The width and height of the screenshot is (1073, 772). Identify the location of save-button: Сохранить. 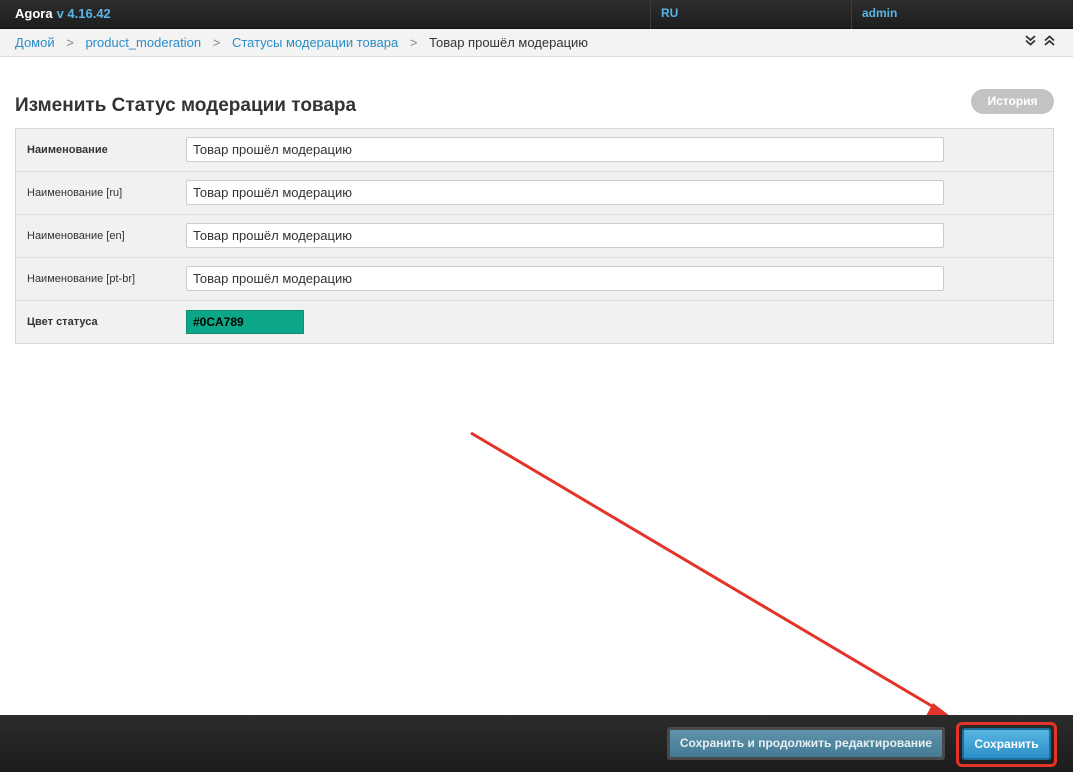
(1006, 744).